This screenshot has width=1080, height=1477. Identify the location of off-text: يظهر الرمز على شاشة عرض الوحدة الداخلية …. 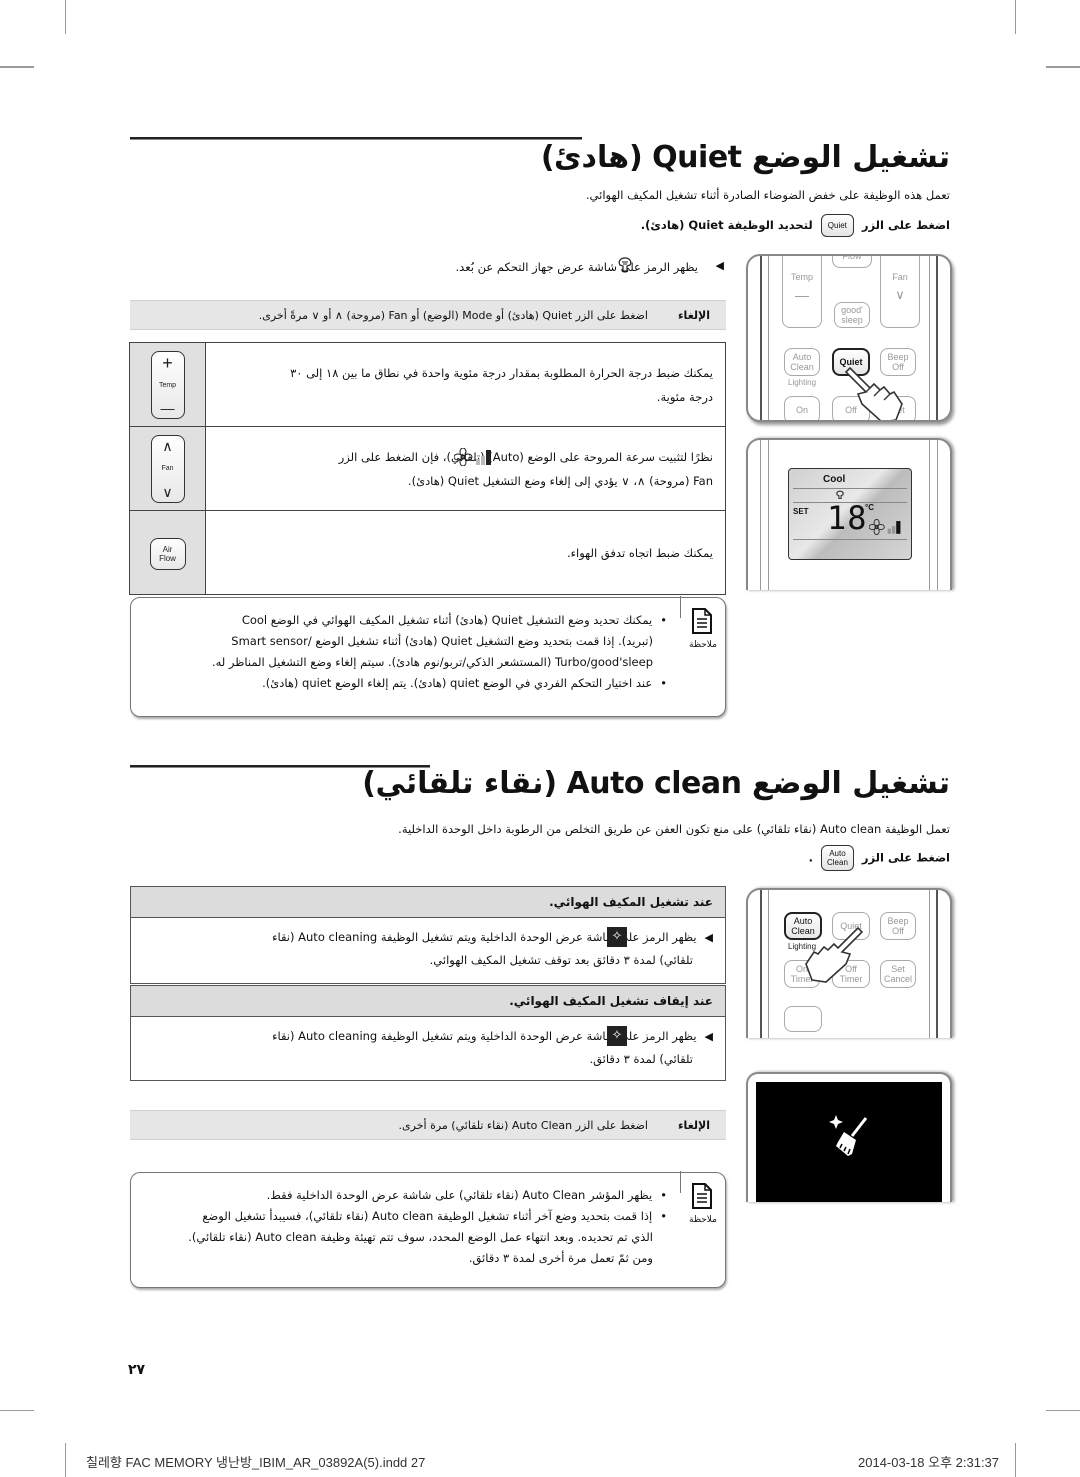
(484, 1036).